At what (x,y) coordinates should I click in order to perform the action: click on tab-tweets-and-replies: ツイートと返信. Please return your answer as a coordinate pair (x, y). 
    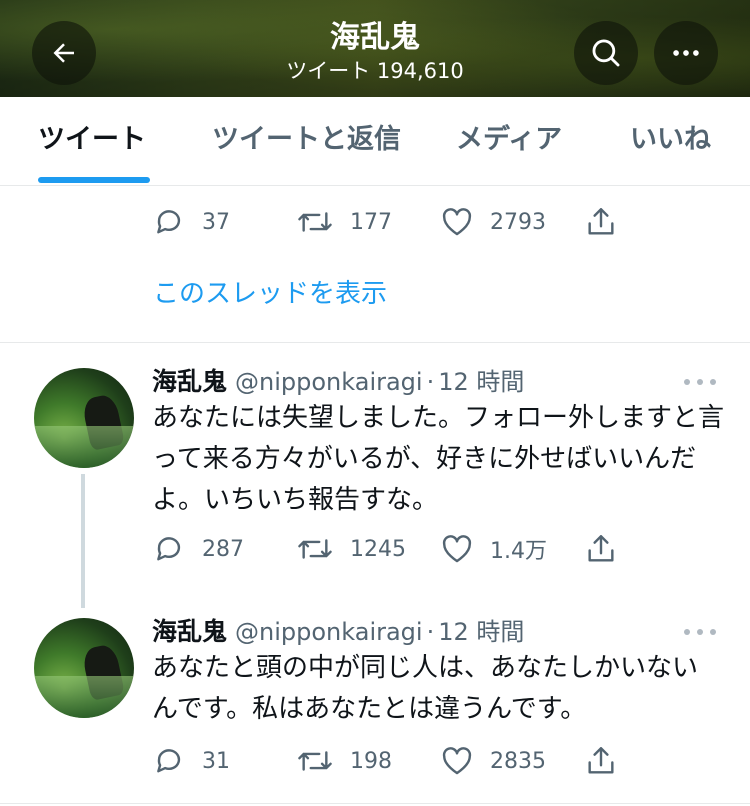
    Looking at the image, I should click on (306, 140).